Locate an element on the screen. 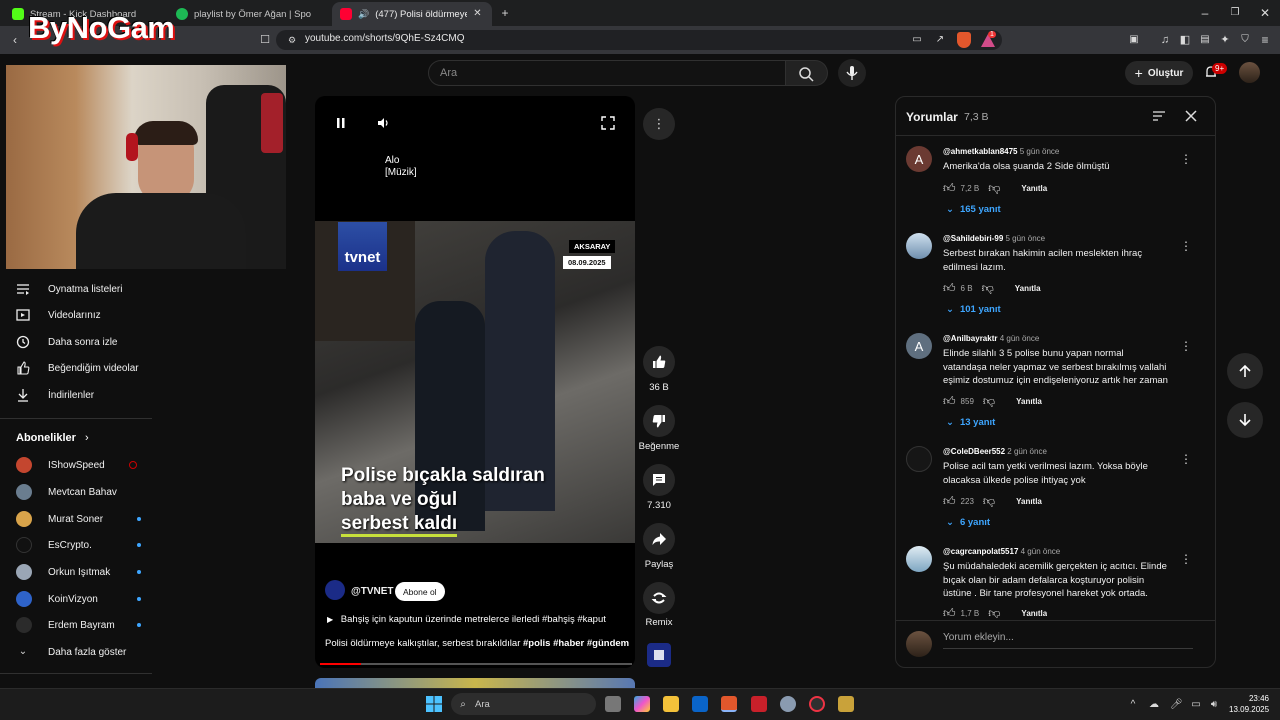  subscription-orkun-isitmak: Orkun Işıtmak is located at coordinates (78, 572).